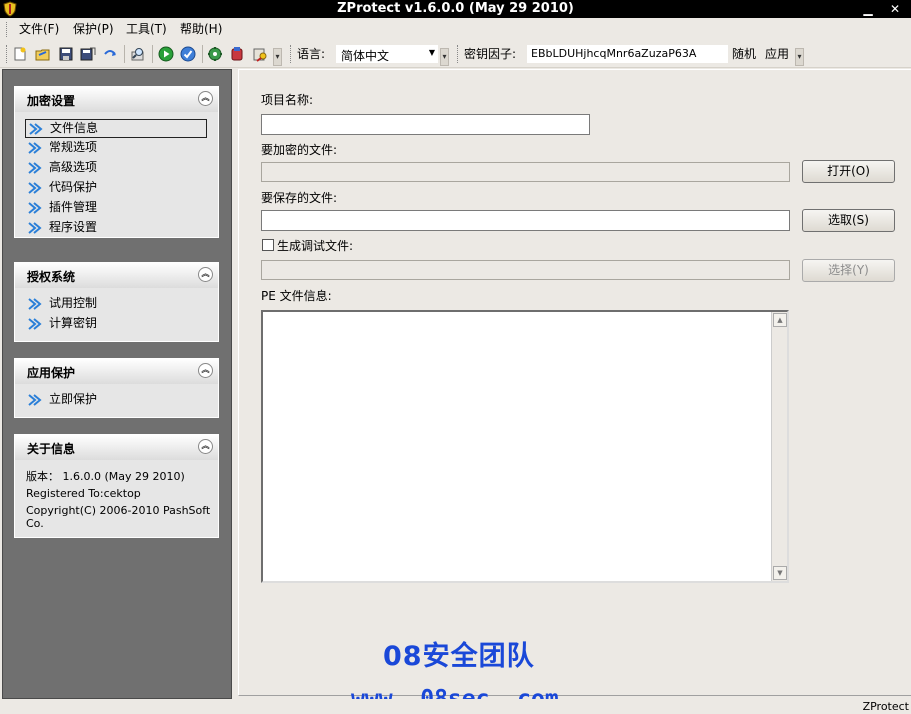 This screenshot has height=714, width=911. Describe the element at coordinates (525, 220) in the screenshot. I see `save-file-input` at that location.